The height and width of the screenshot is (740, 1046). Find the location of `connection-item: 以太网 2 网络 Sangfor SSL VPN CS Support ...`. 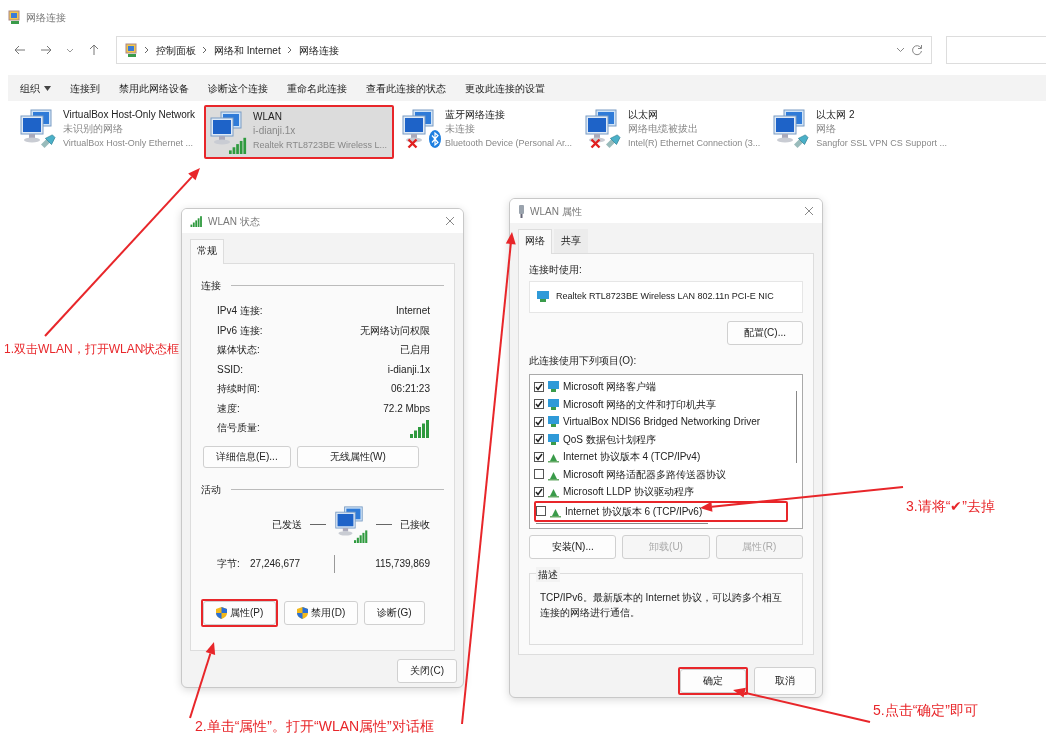

connection-item: 以太网 2 网络 Sangfor SSL VPN CS Support ... is located at coordinates (860, 130).